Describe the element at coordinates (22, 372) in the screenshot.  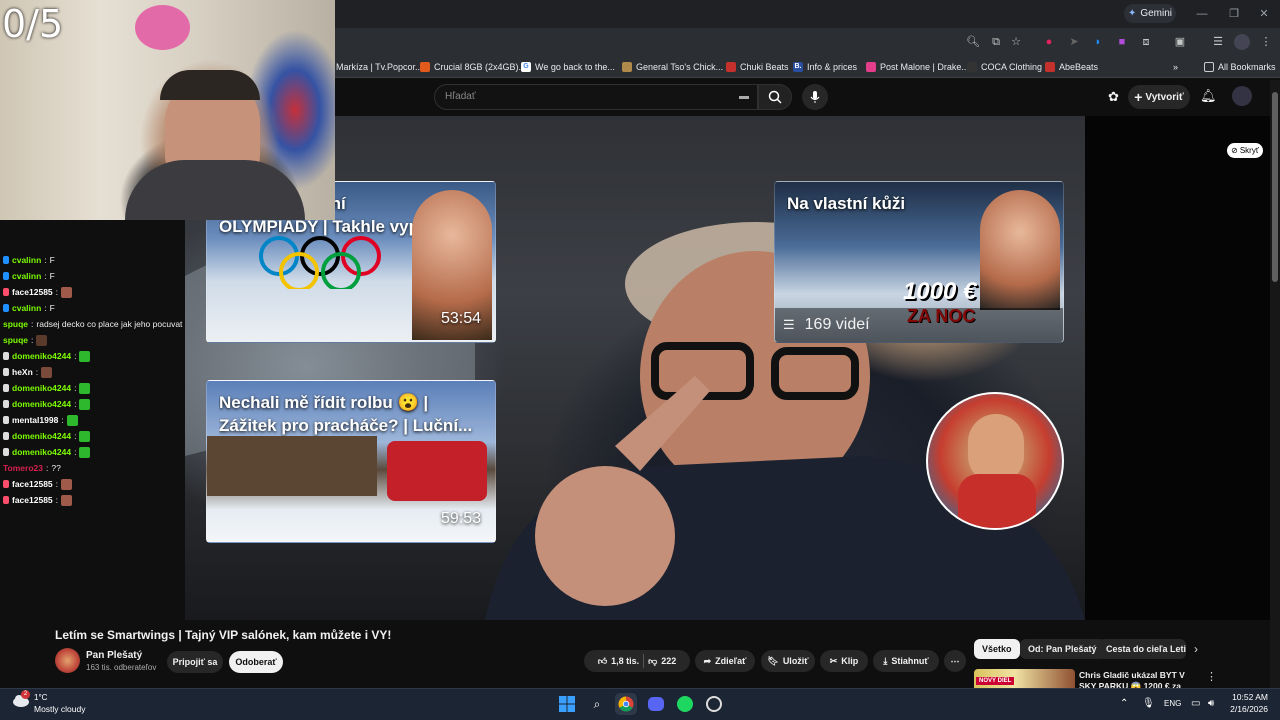
I see `chat-username: heXn` at that location.